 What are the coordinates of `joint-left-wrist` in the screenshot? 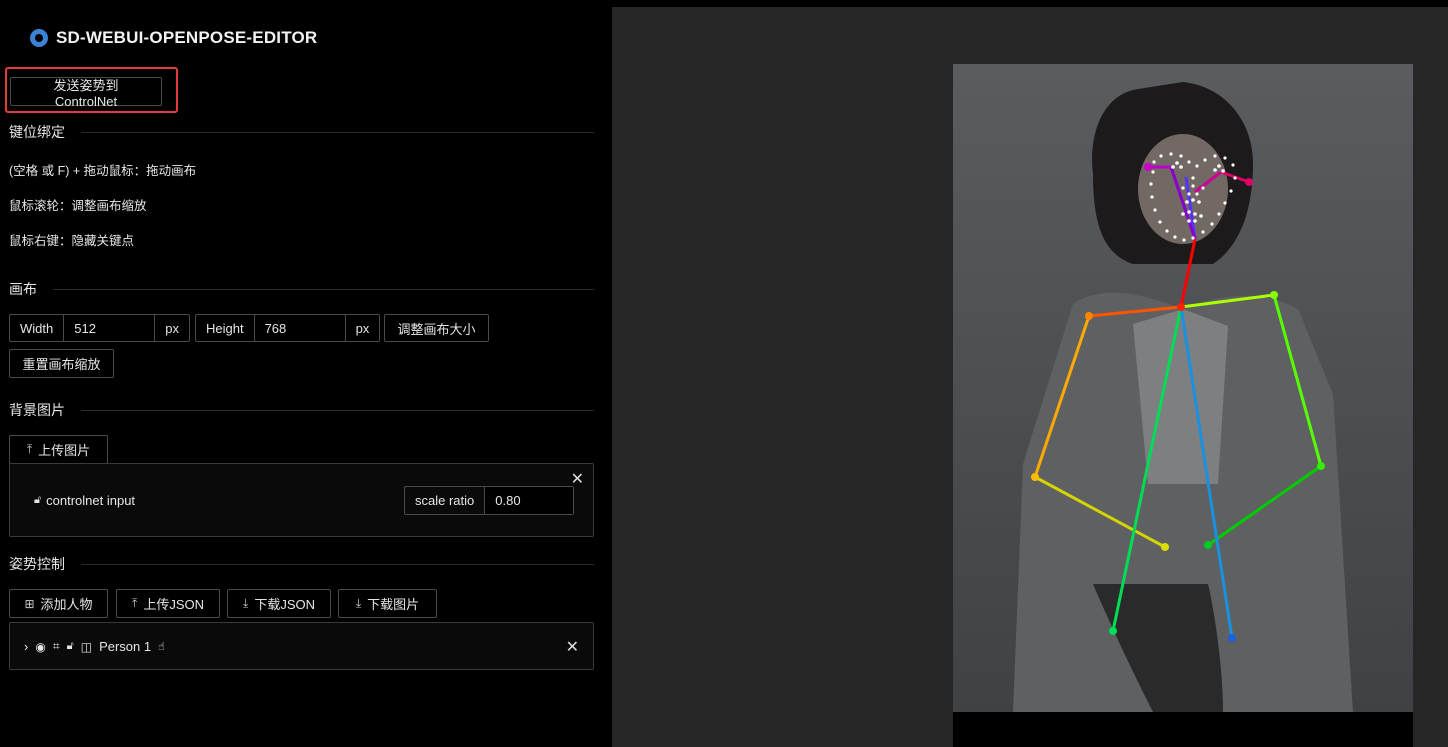 It's located at (1208, 545).